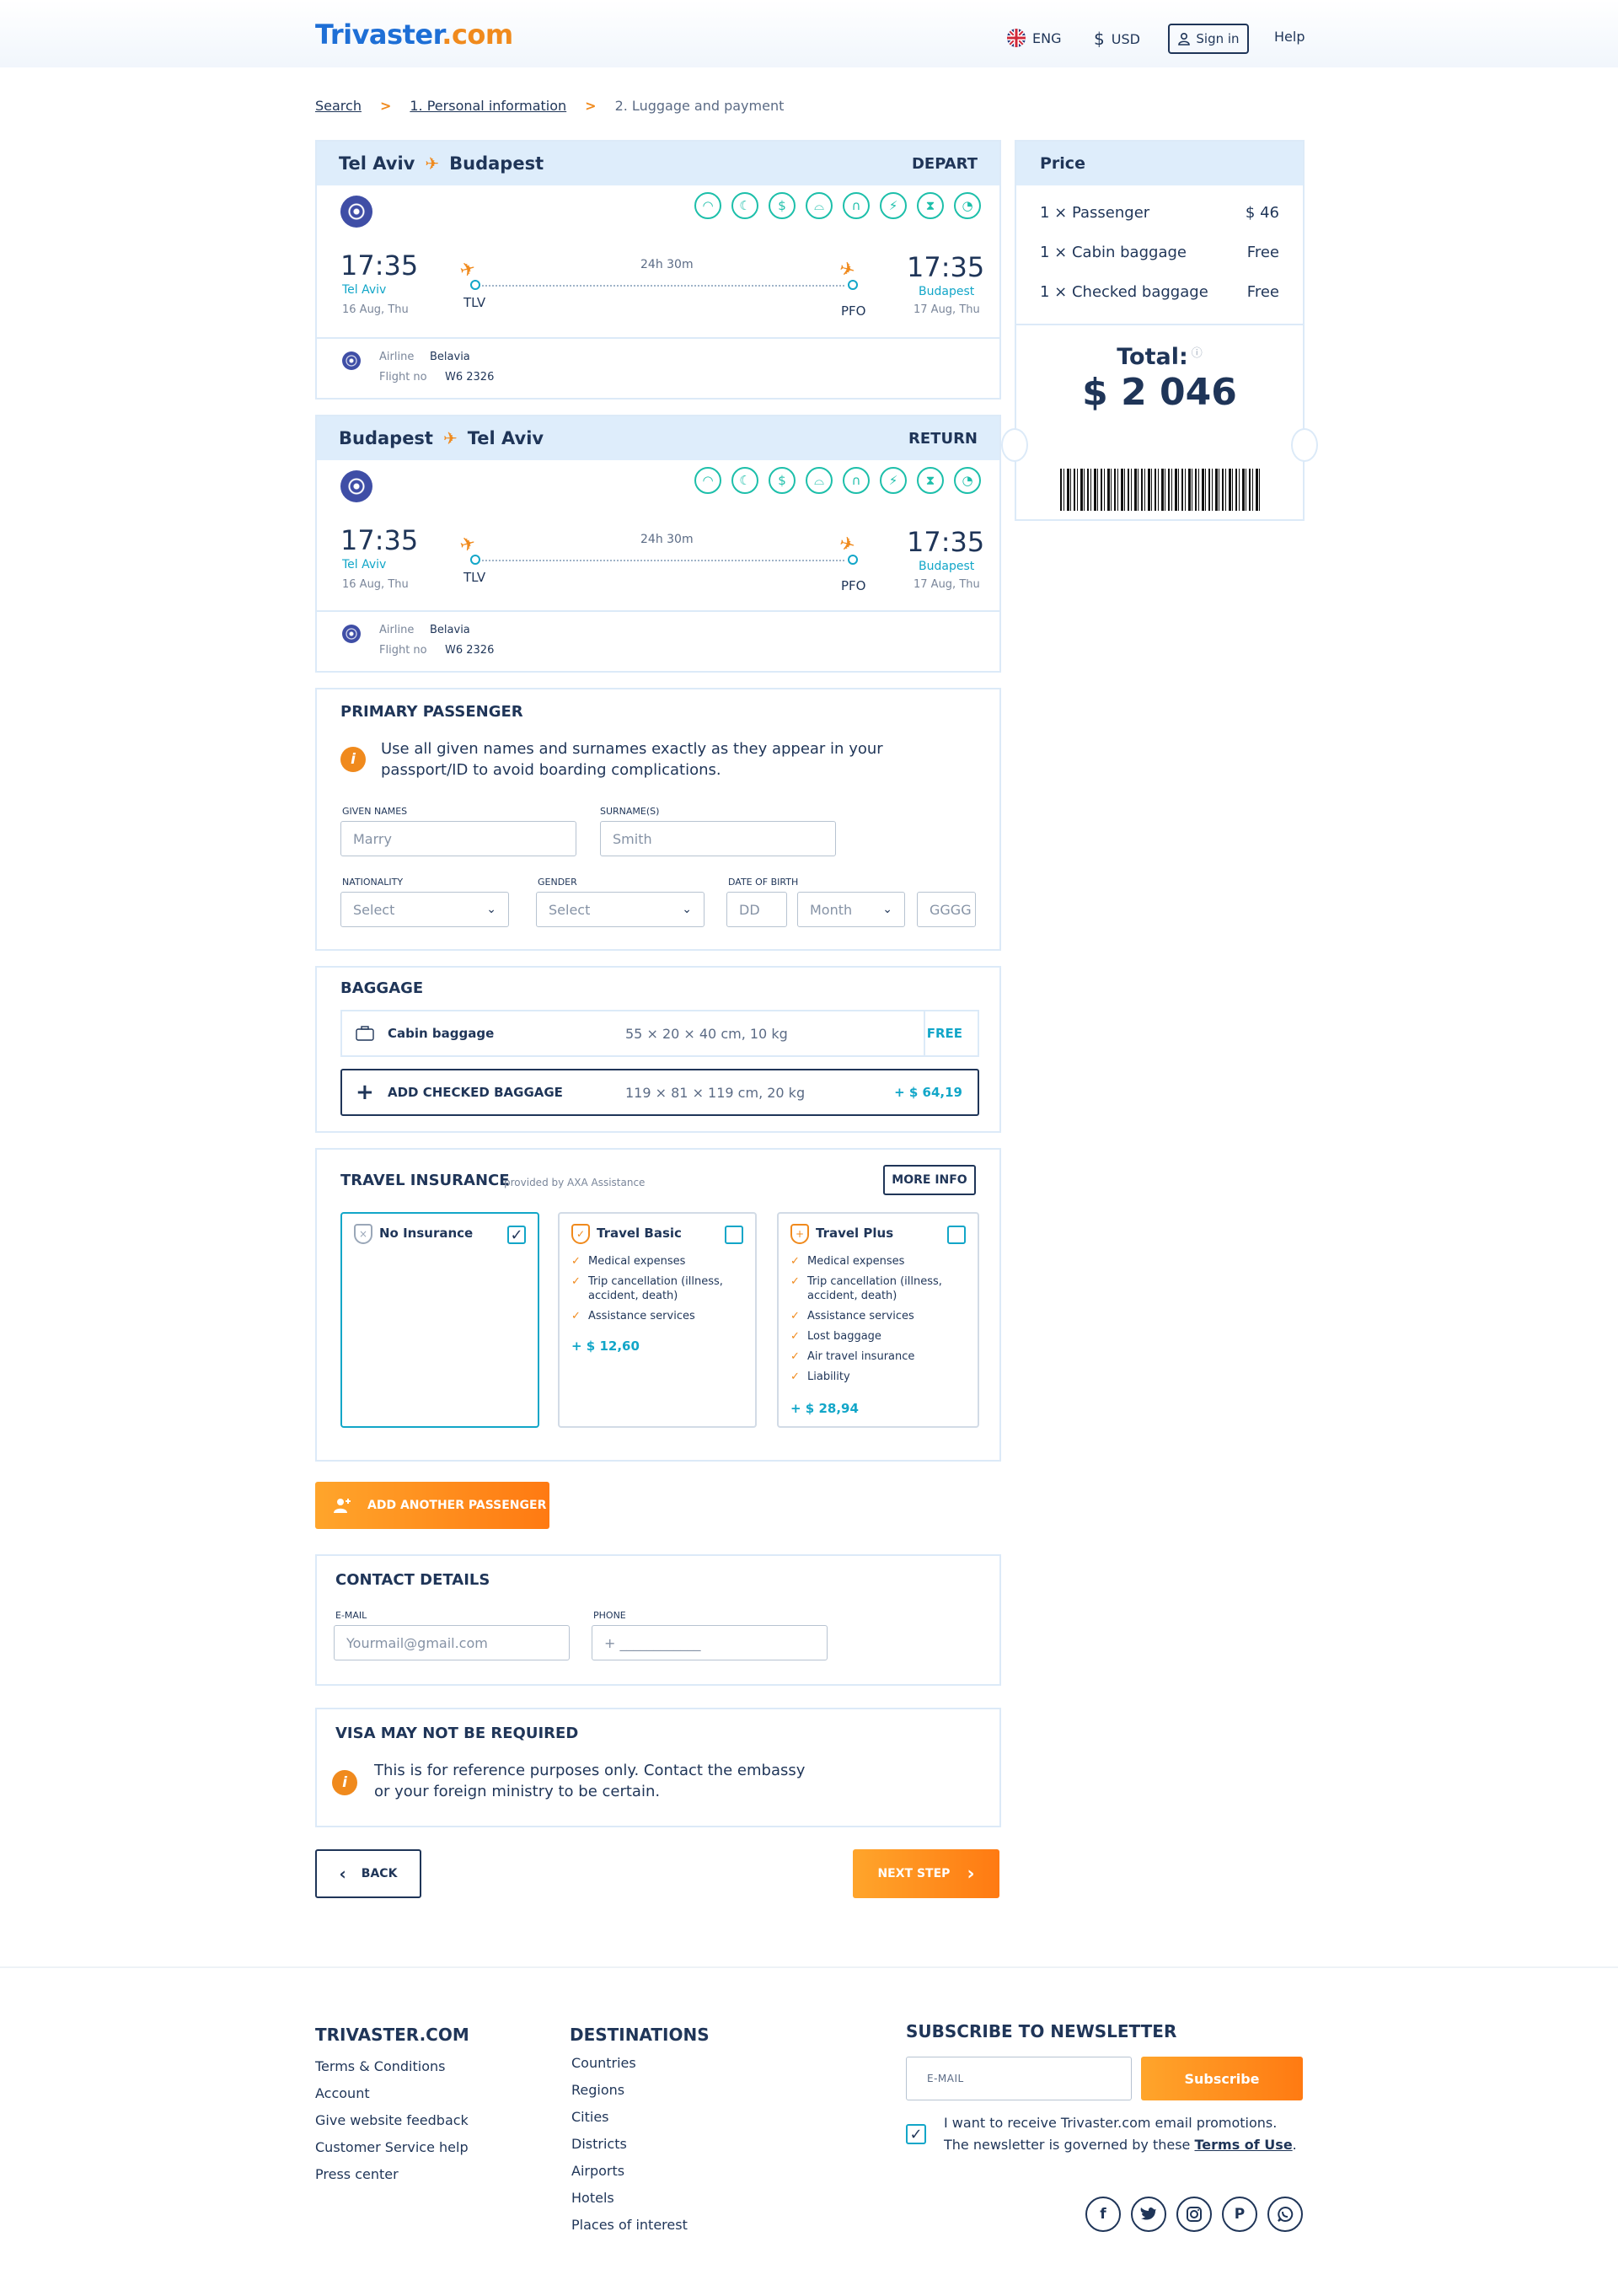 The height and width of the screenshot is (2296, 1618). Describe the element at coordinates (945, 2078) in the screenshot. I see `placeholder: E-MAIL` at that location.